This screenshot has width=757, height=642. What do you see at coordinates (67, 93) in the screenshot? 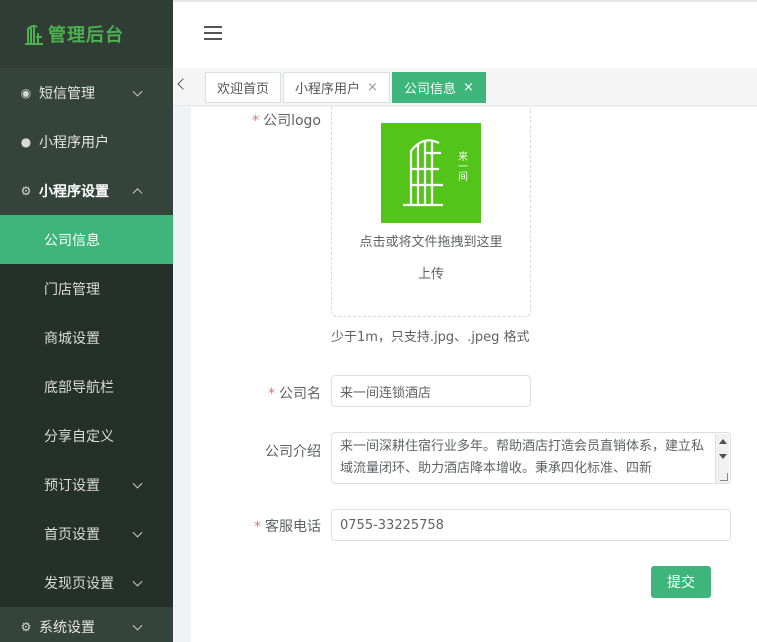
I see `sidebar-item-label: 短信管理` at bounding box center [67, 93].